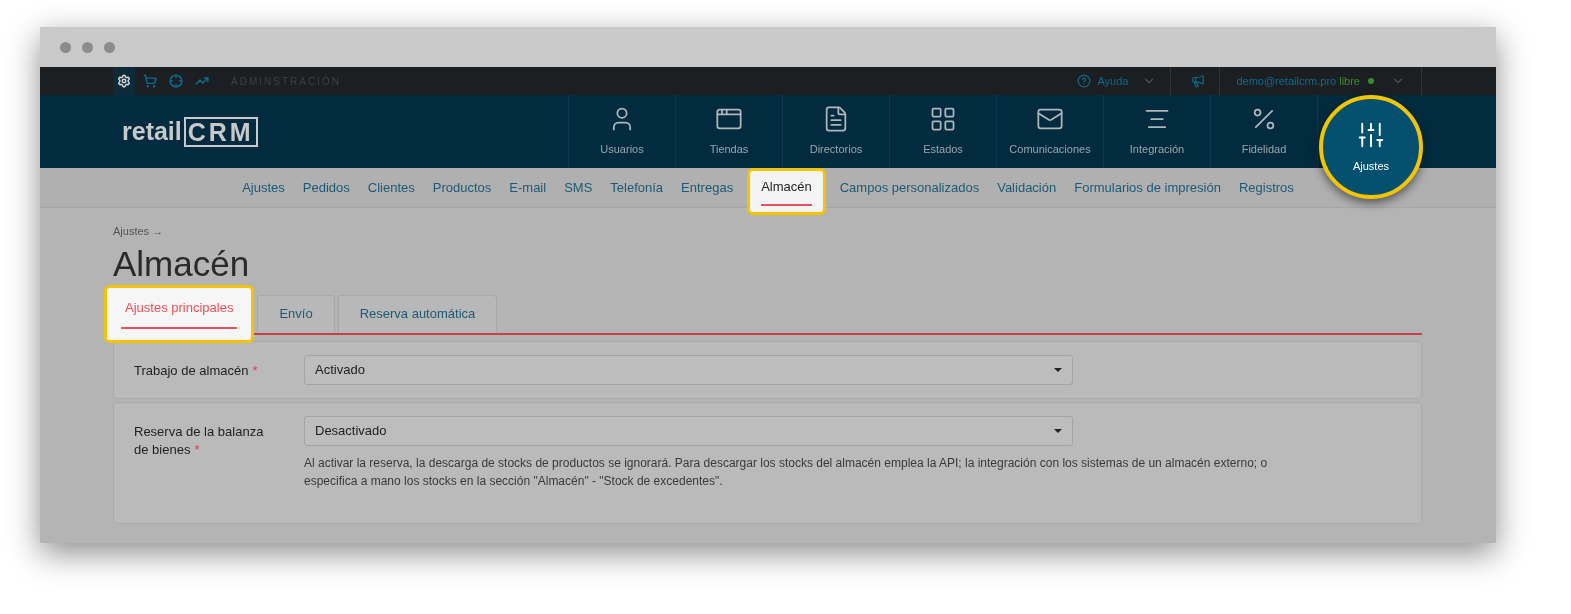 Image resolution: width=1571 pixels, height=614 pixels. I want to click on subnav-link: Entregas, so click(707, 187).